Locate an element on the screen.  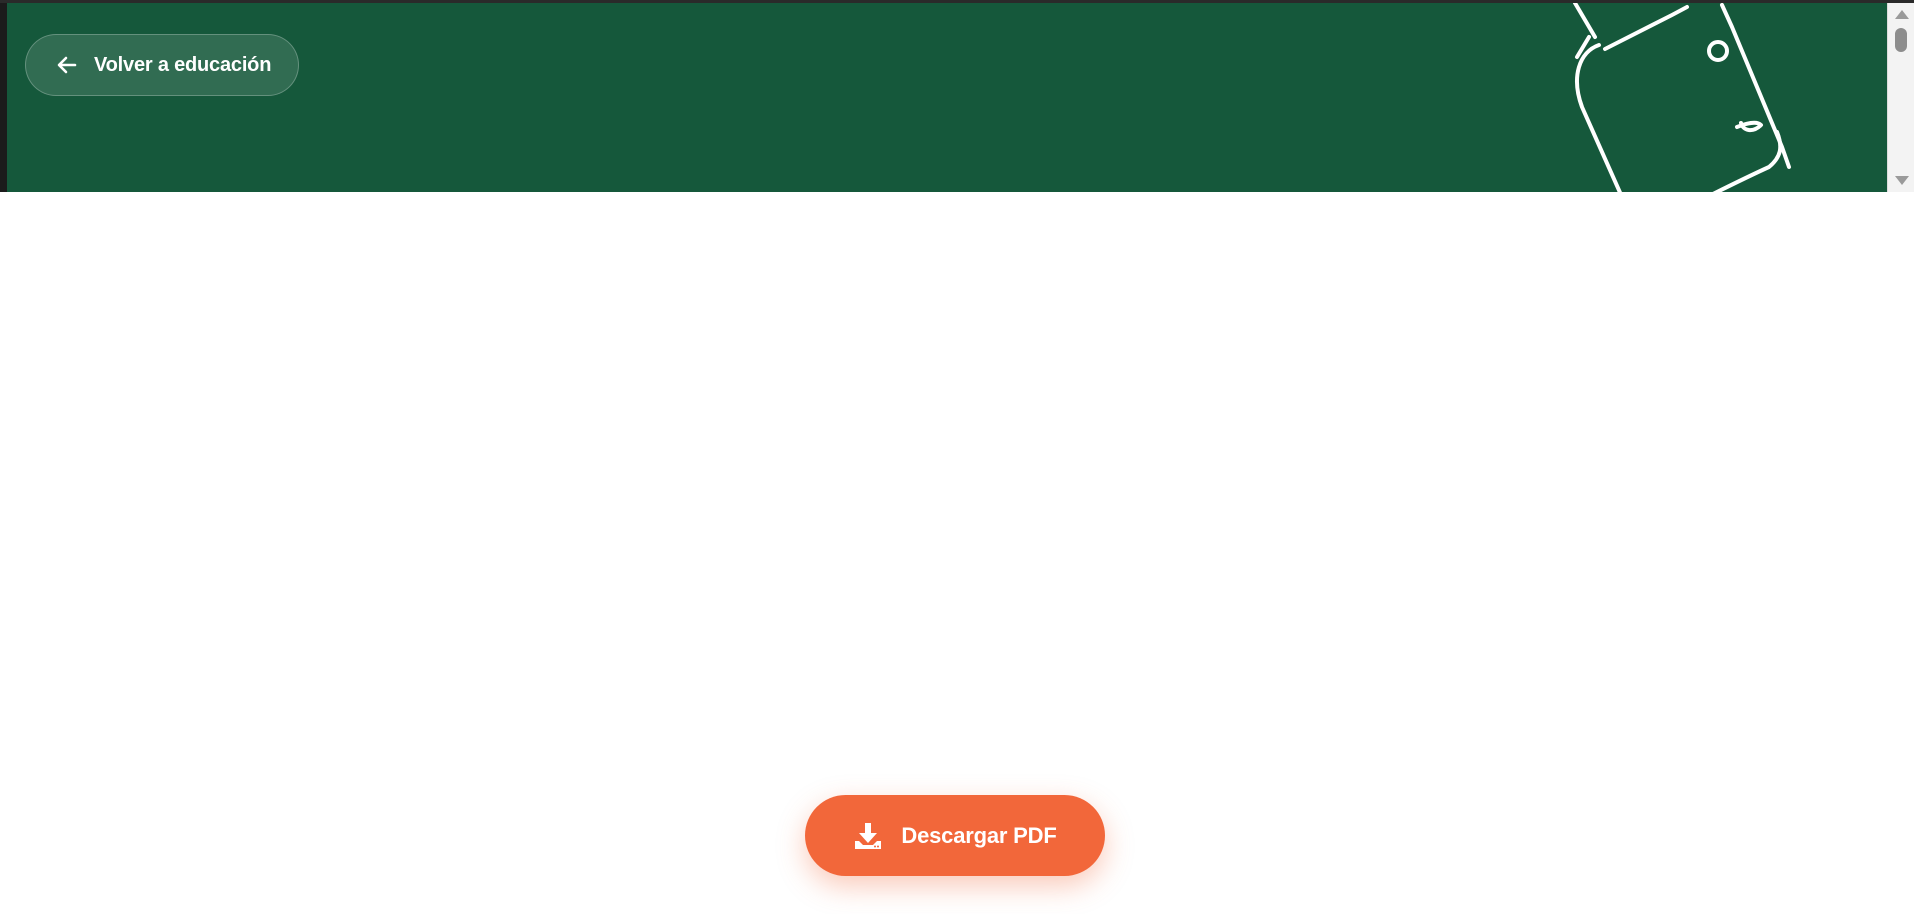
scroll-up-arrow-icon is located at coordinates (1902, 14).